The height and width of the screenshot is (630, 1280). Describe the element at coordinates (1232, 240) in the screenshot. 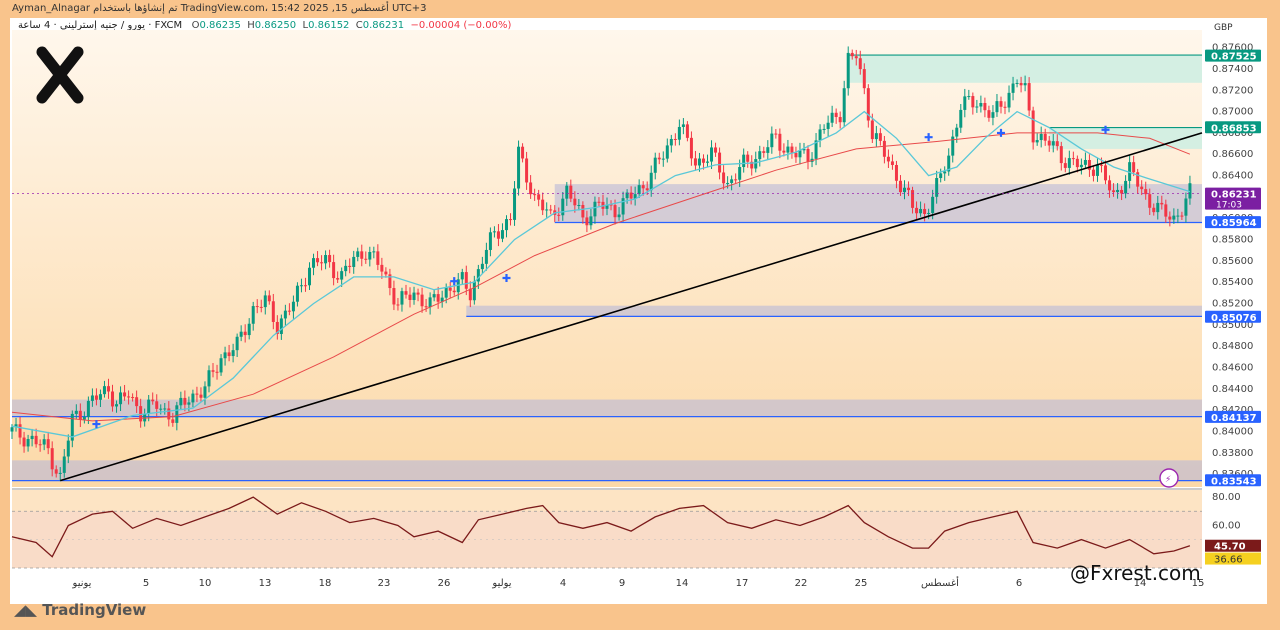

I see `y-tick-label: 0.85800` at that location.